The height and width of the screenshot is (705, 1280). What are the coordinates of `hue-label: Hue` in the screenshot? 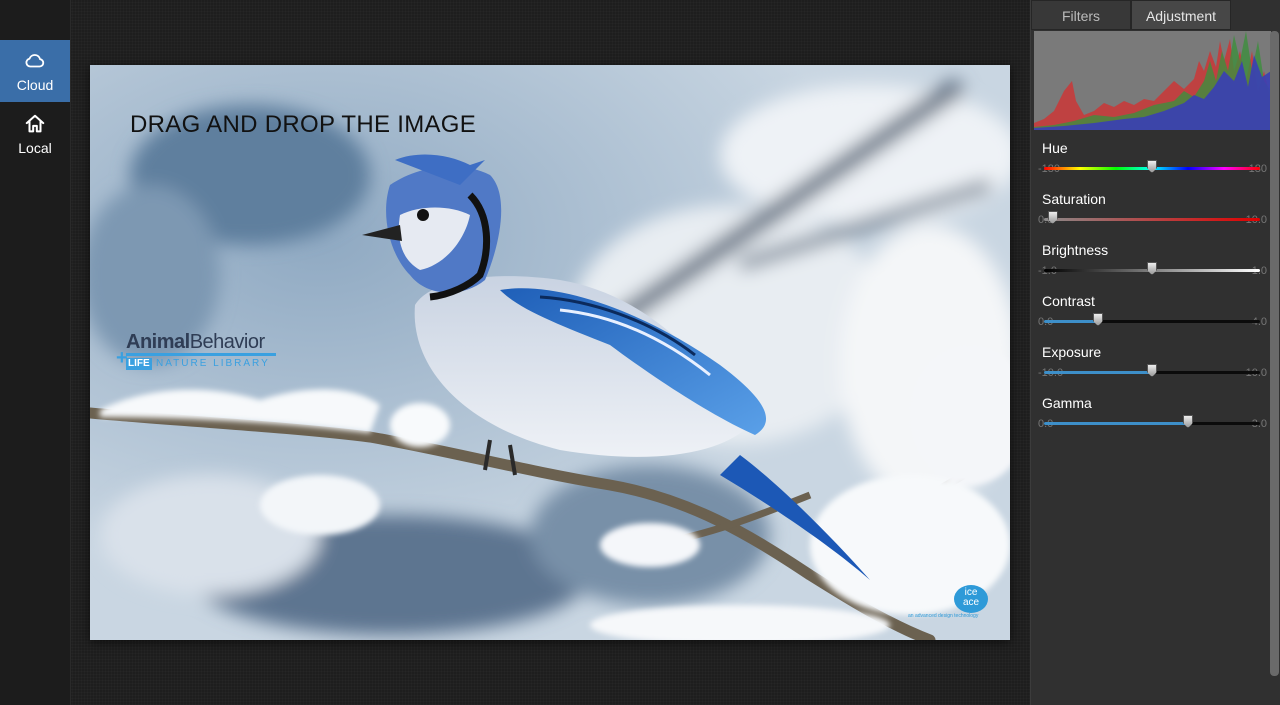 It's located at (1055, 148).